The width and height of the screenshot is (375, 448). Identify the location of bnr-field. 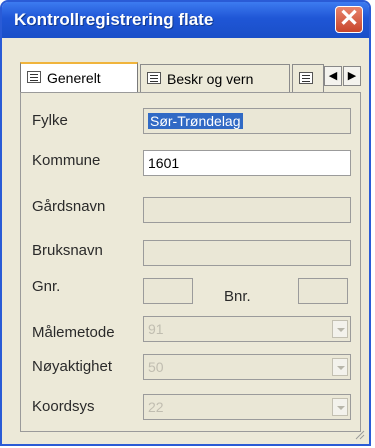
(323, 291).